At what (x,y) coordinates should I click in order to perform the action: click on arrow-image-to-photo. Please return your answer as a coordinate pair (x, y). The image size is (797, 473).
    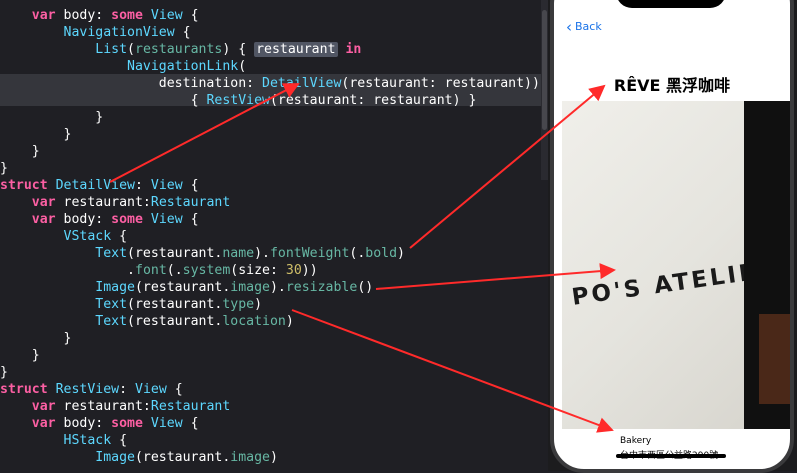
    Looking at the image, I should click on (495, 276).